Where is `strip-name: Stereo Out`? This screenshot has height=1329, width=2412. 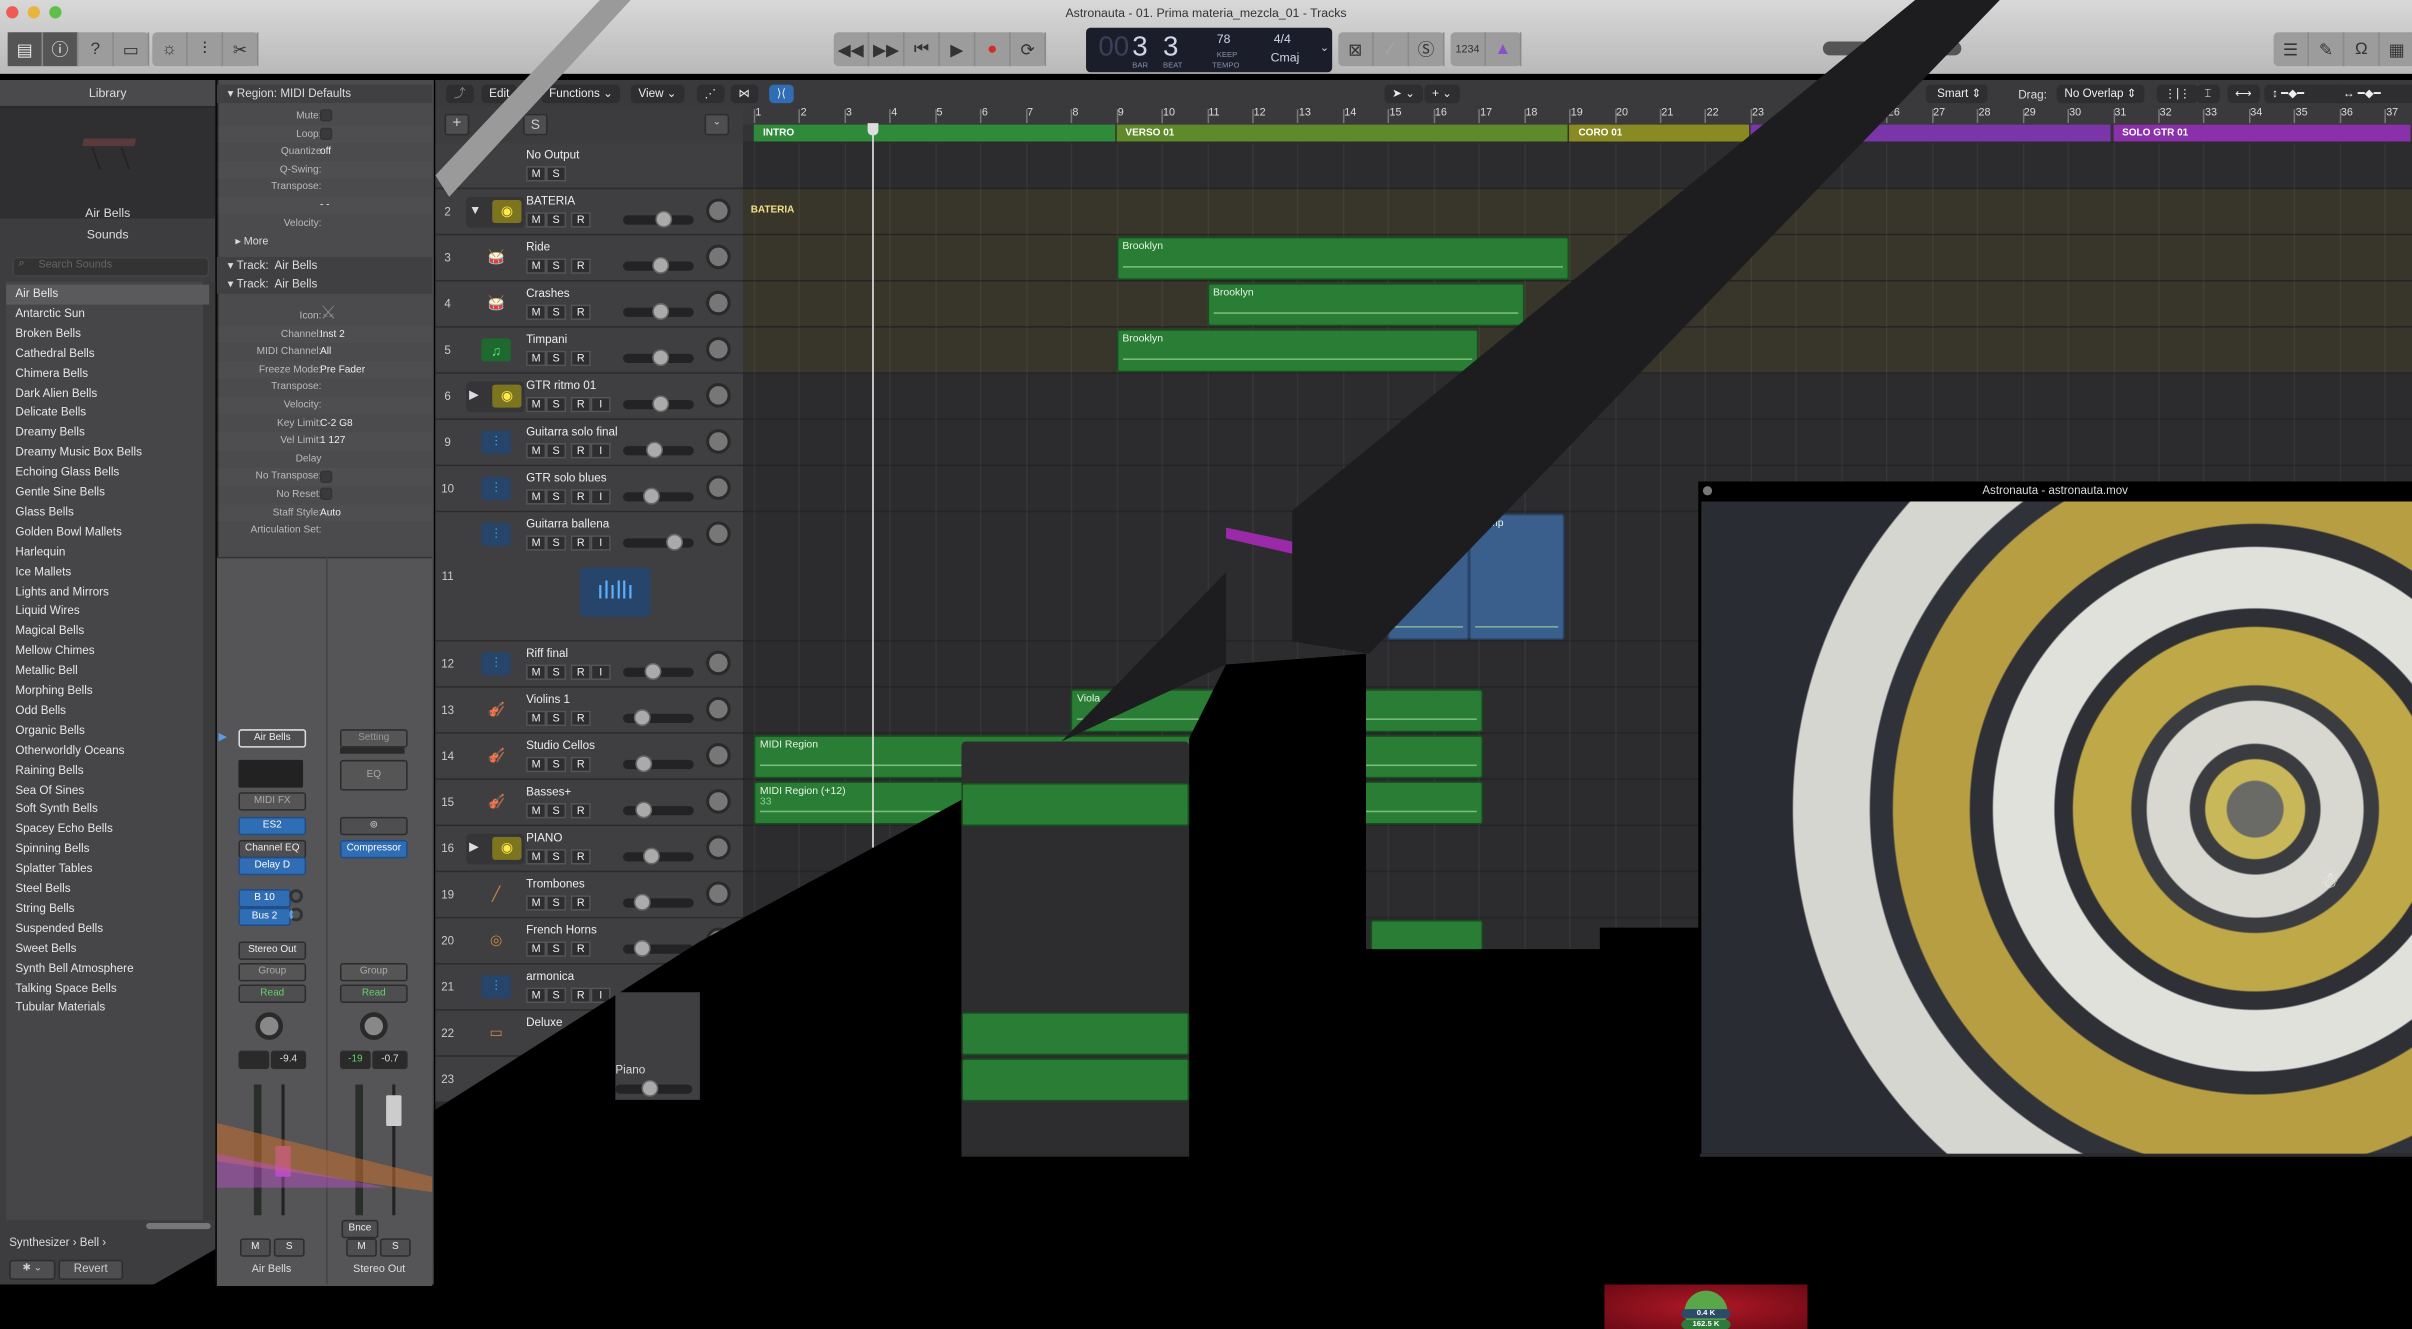
strip-name: Stereo Out is located at coordinates (379, 1270).